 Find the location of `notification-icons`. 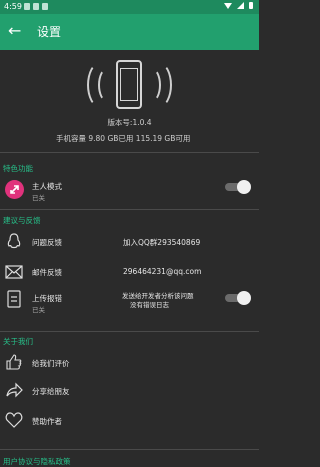

notification-icons is located at coordinates (36, 6).